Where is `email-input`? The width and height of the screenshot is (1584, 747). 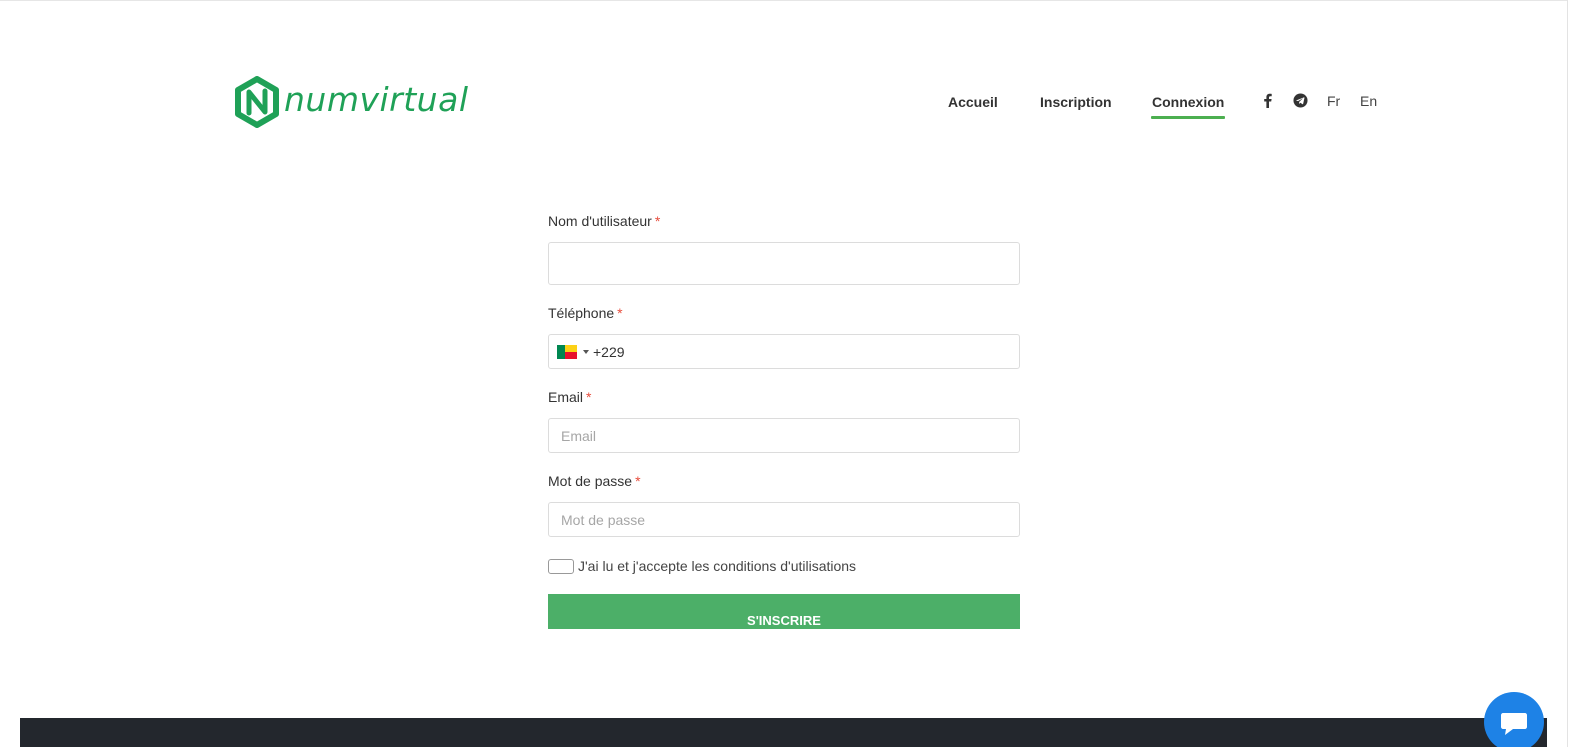 email-input is located at coordinates (784, 435).